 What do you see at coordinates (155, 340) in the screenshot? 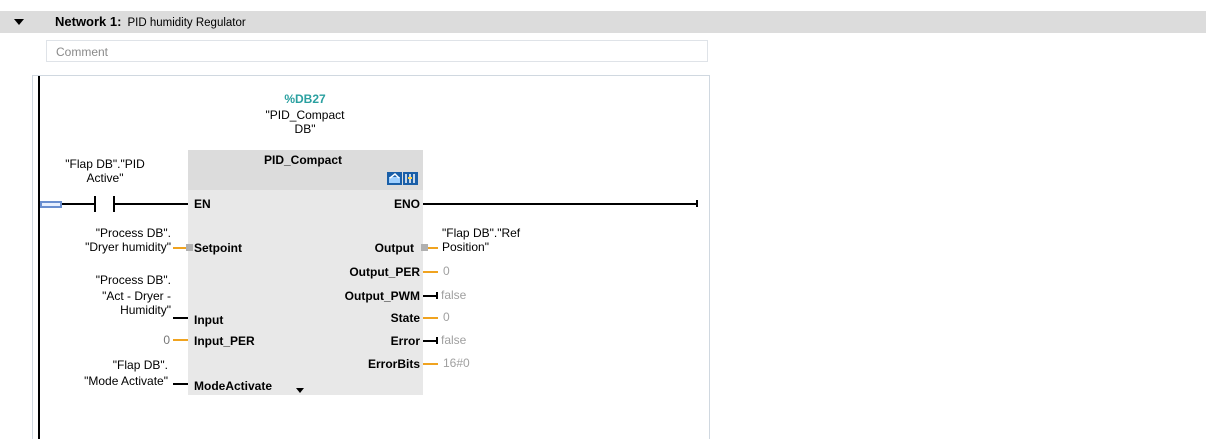
I see `input-per-value: 0` at bounding box center [155, 340].